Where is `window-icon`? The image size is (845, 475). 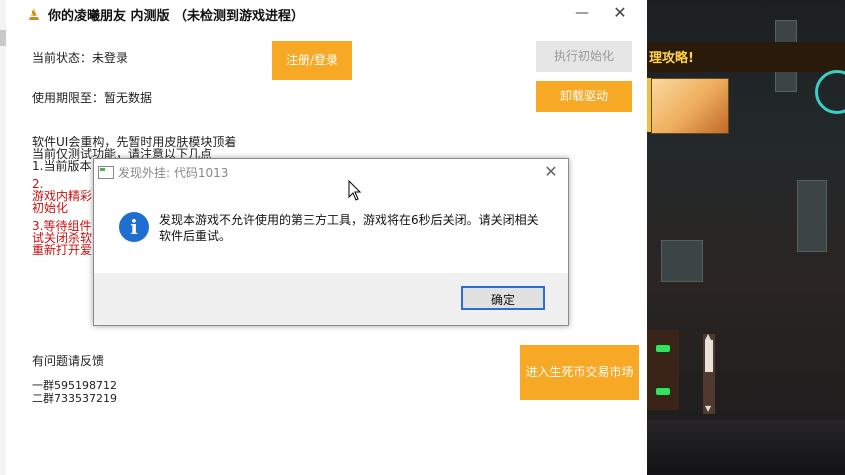
window-icon is located at coordinates (106, 172).